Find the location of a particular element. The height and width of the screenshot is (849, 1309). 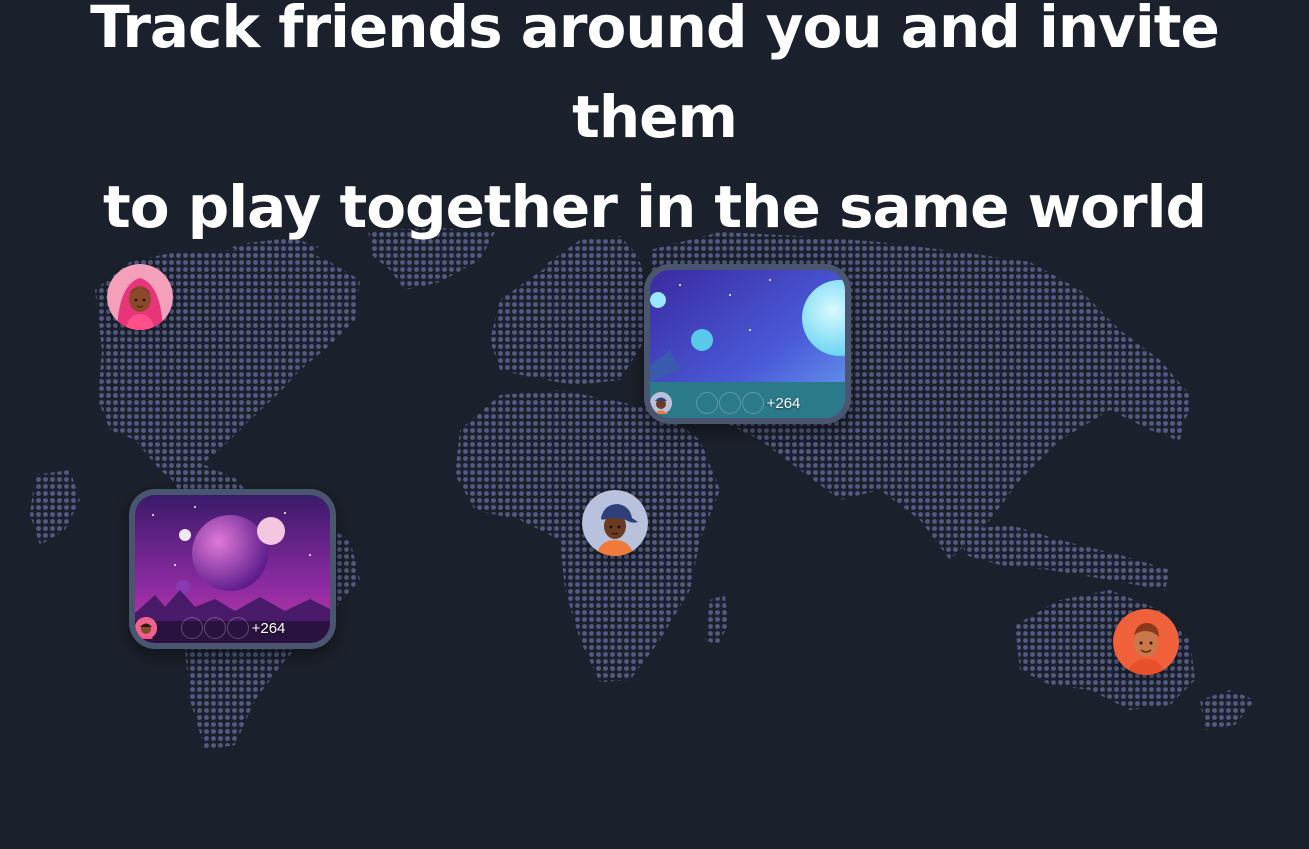

players-row-purple: +264 is located at coordinates (232, 628).